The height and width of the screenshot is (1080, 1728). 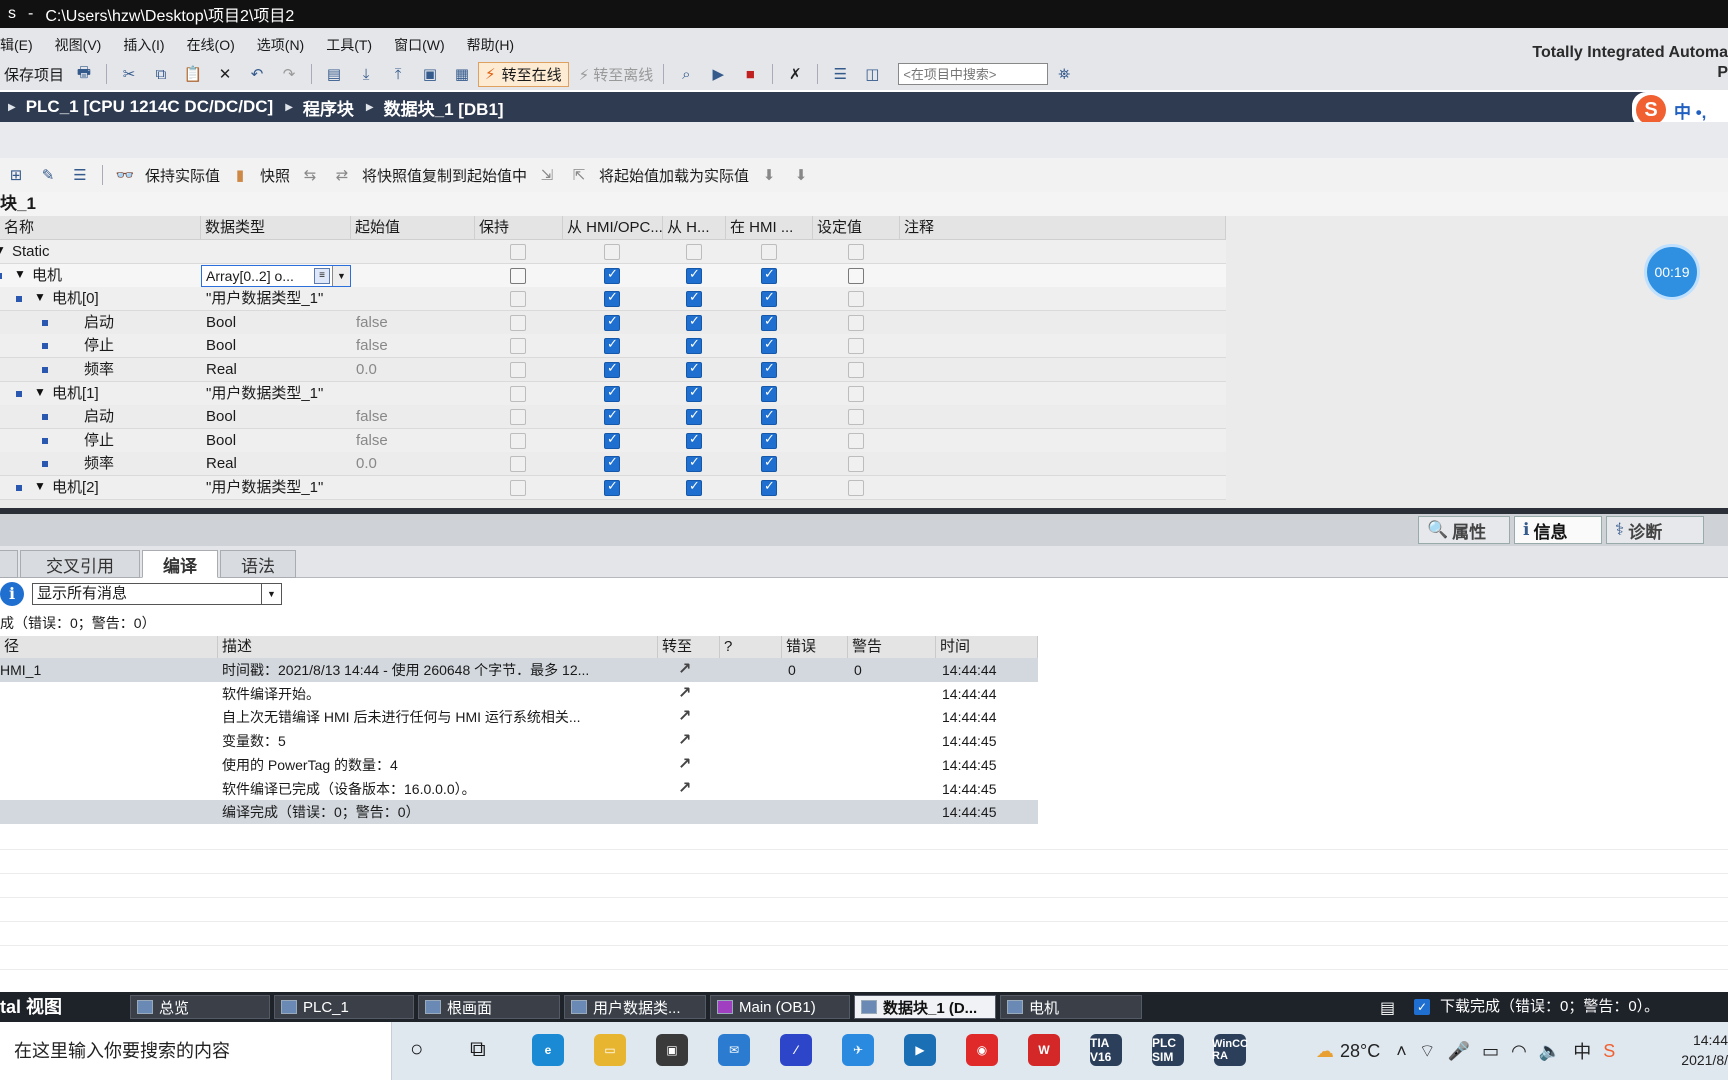 I want to click on split-horizontal-icon: ☰, so click(x=840, y=74).